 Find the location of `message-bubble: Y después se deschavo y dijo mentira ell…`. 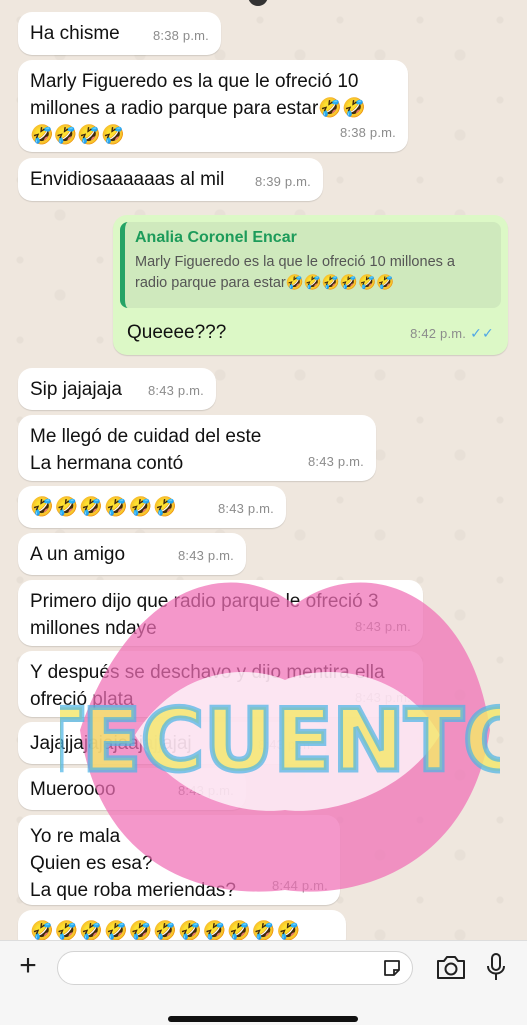

message-bubble: Y después se deschavo y dijo mentira ell… is located at coordinates (220, 684).